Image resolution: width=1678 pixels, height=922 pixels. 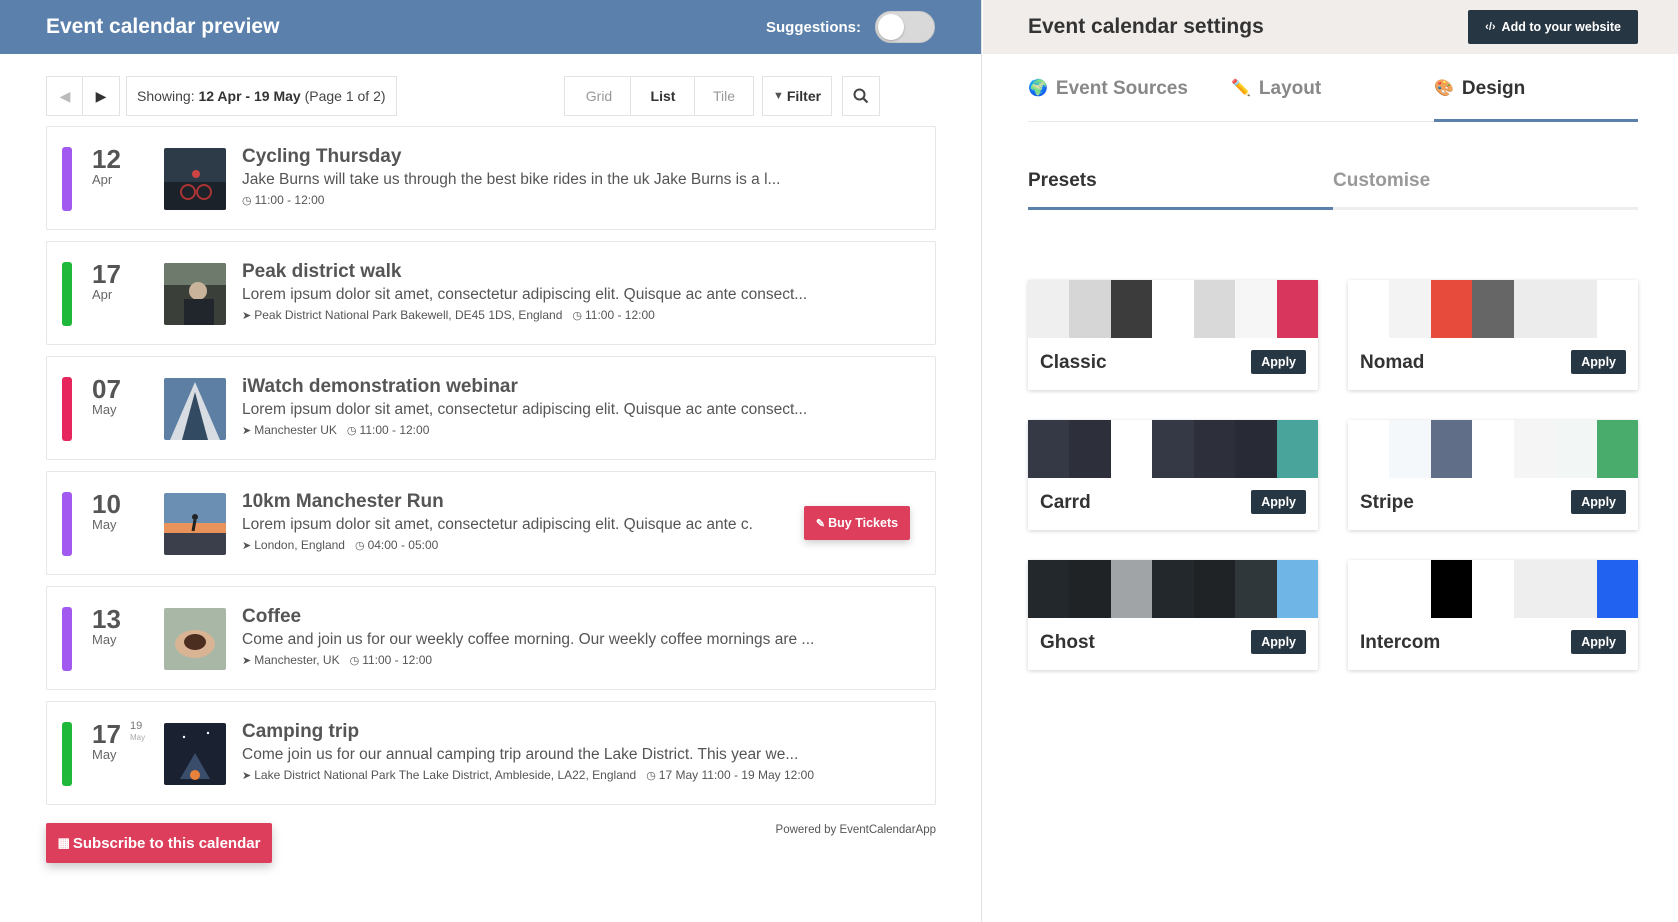 What do you see at coordinates (1561, 27) in the screenshot?
I see `add-to-website-label: Add to your website` at bounding box center [1561, 27].